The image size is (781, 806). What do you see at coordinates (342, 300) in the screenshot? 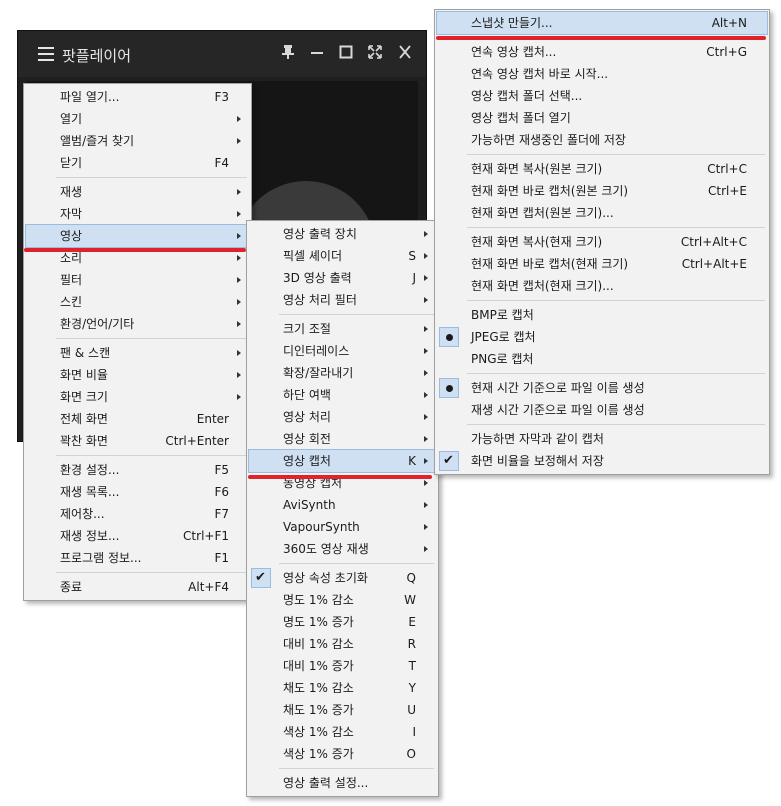
I see `video-menu-item: 영상 처리 필터` at bounding box center [342, 300].